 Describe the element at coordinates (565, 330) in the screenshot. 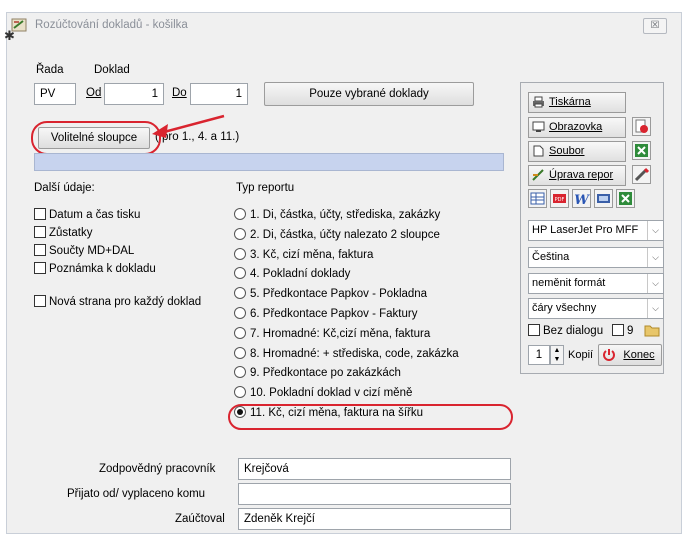

I see `bez-dialogu-checkbox: Bez dialogu` at that location.